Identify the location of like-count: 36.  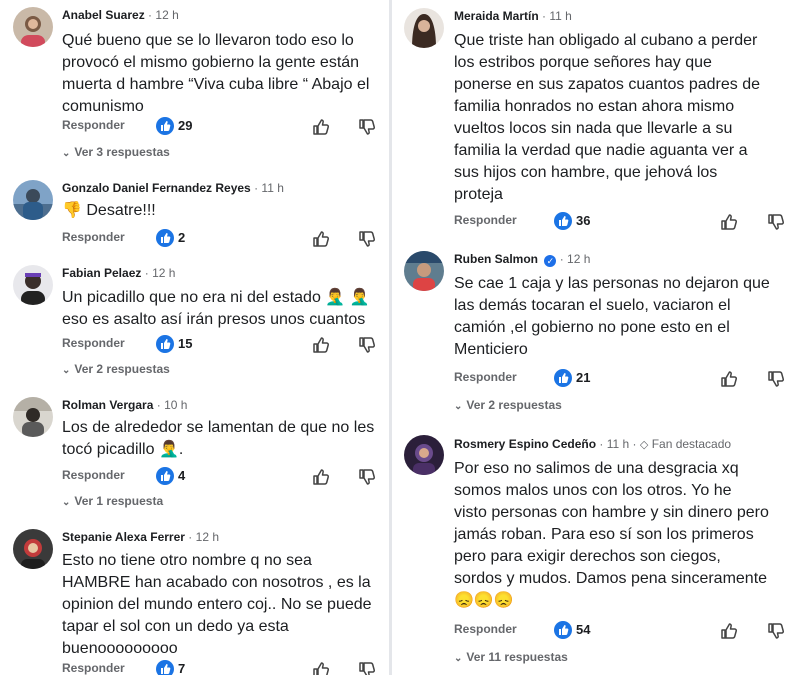
(583, 220).